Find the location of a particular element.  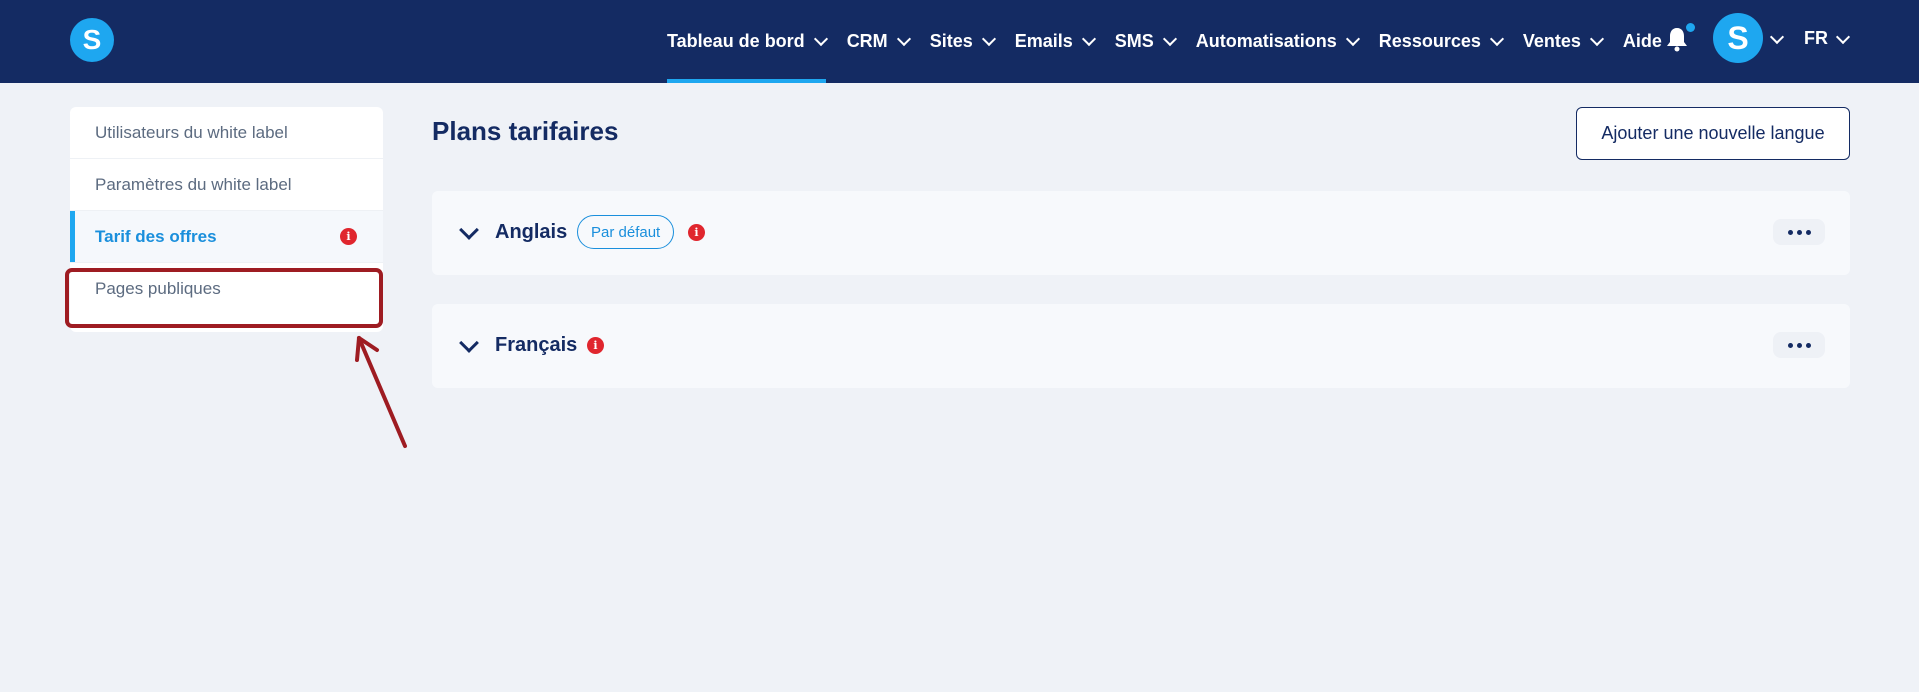

add-language-button: Ajouter une nouvelle langue is located at coordinates (1713, 133).